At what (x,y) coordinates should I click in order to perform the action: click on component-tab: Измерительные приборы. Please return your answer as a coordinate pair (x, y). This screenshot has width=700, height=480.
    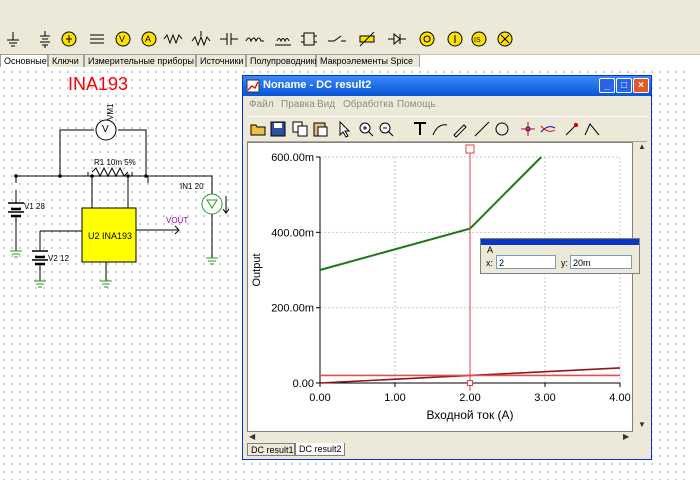
    Looking at the image, I should click on (140, 60).